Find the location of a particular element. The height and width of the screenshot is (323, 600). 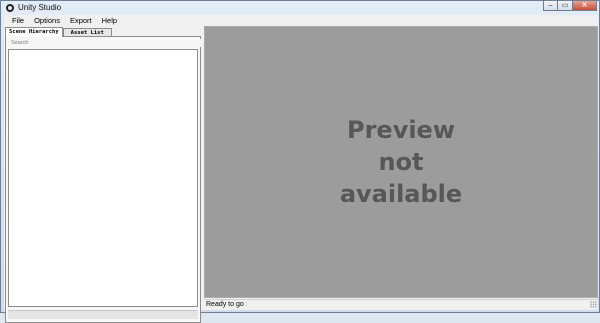

unity-icon is located at coordinates (10, 7).